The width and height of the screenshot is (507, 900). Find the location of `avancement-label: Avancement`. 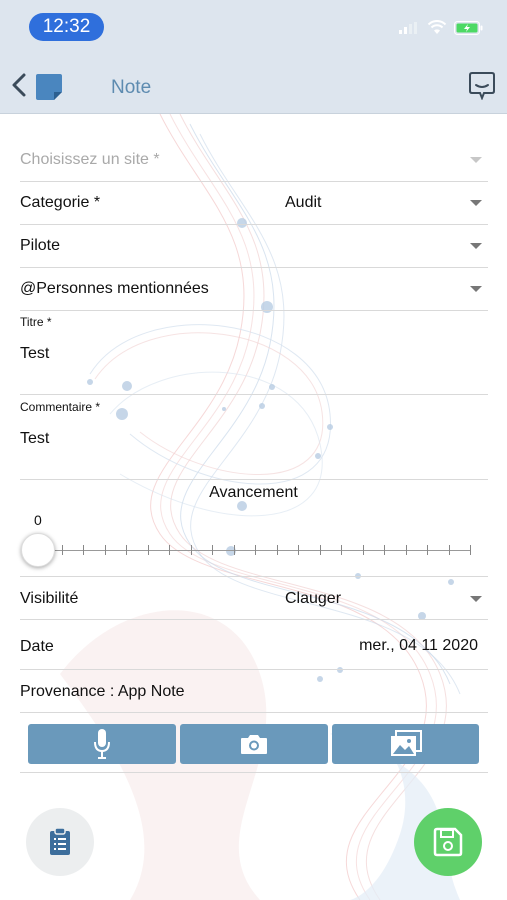

avancement-label: Avancement is located at coordinates (253, 492).